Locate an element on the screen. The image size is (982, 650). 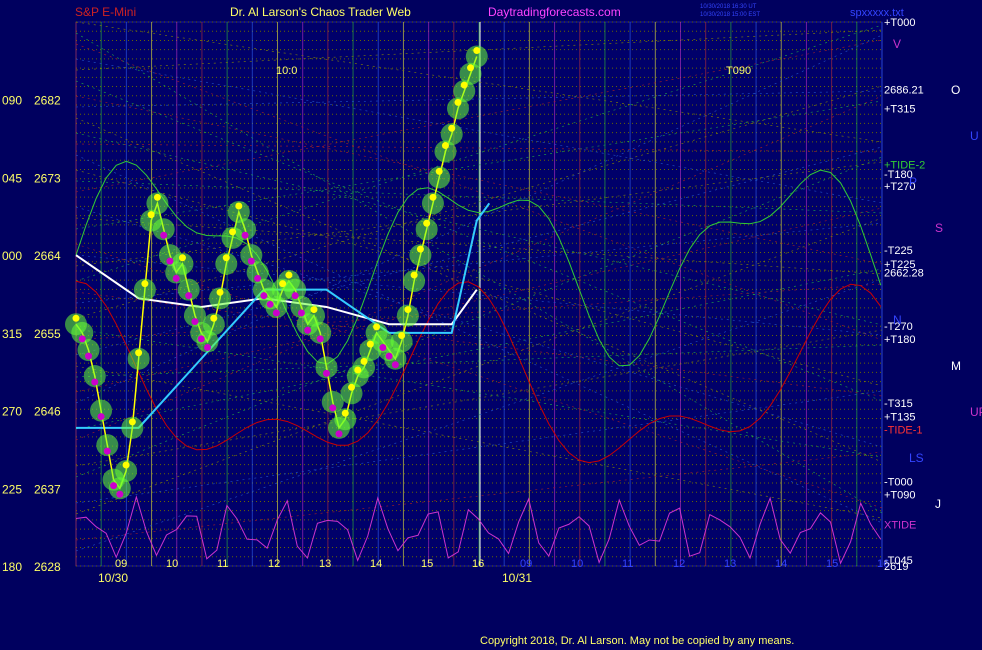
right-axis-label: 2686.21 is located at coordinates (904, 90).